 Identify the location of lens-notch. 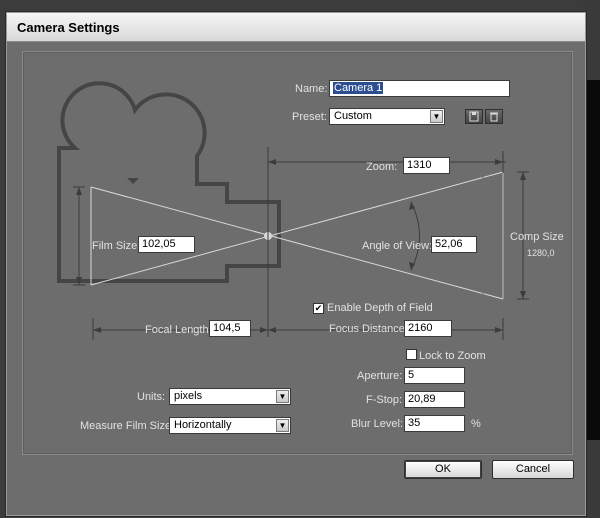
(133, 181).